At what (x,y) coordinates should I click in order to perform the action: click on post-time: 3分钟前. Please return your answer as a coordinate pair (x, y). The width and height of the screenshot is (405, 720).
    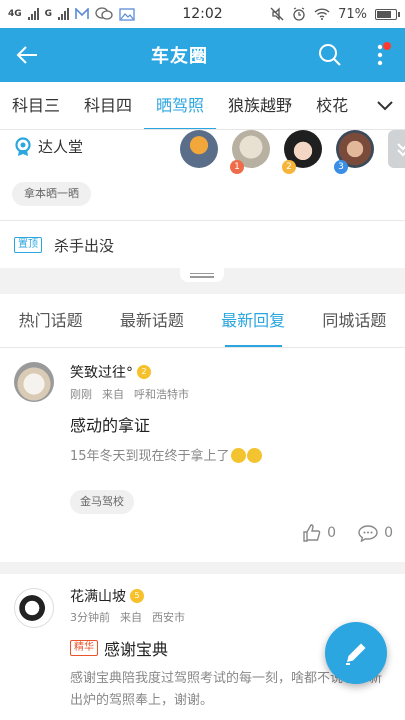
    Looking at the image, I should click on (90, 617).